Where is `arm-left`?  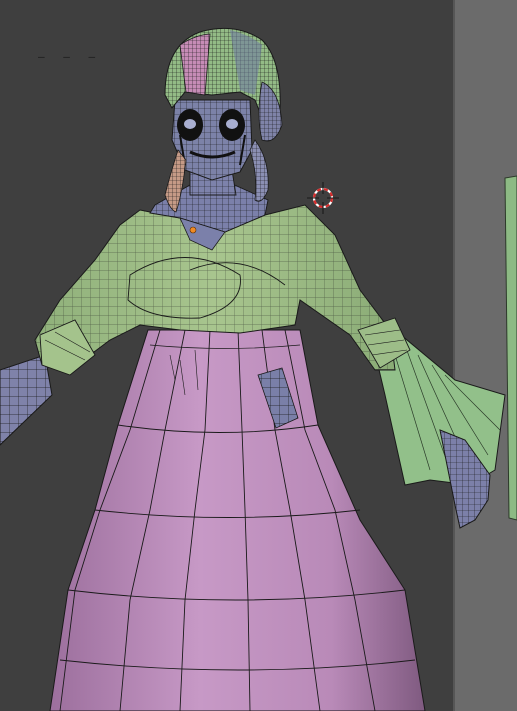 arm-left is located at coordinates (26, 400).